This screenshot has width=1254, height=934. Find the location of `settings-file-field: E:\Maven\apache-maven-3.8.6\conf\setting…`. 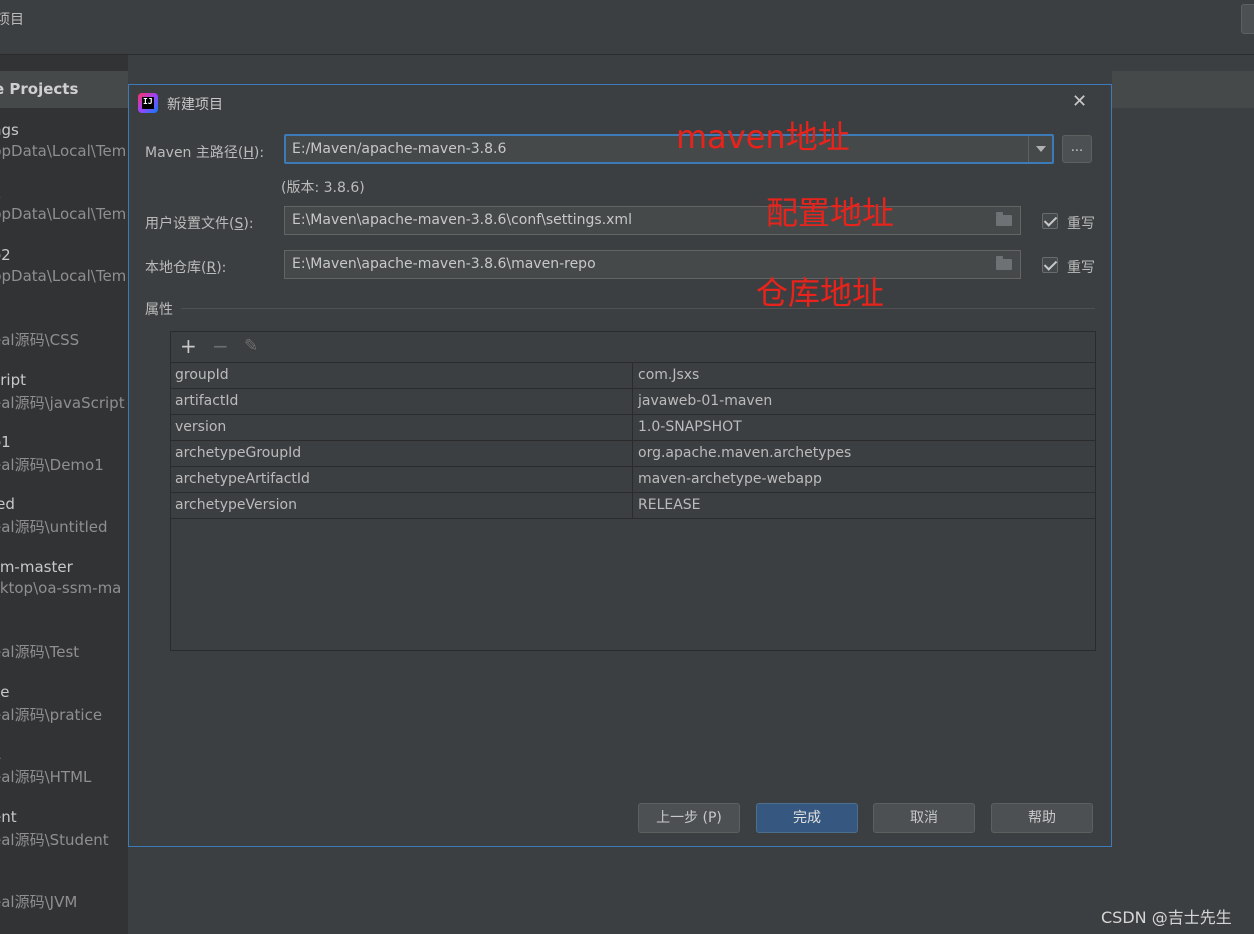

settings-file-field: E:\Maven\apache-maven-3.8.6\conf\setting… is located at coordinates (652, 220).